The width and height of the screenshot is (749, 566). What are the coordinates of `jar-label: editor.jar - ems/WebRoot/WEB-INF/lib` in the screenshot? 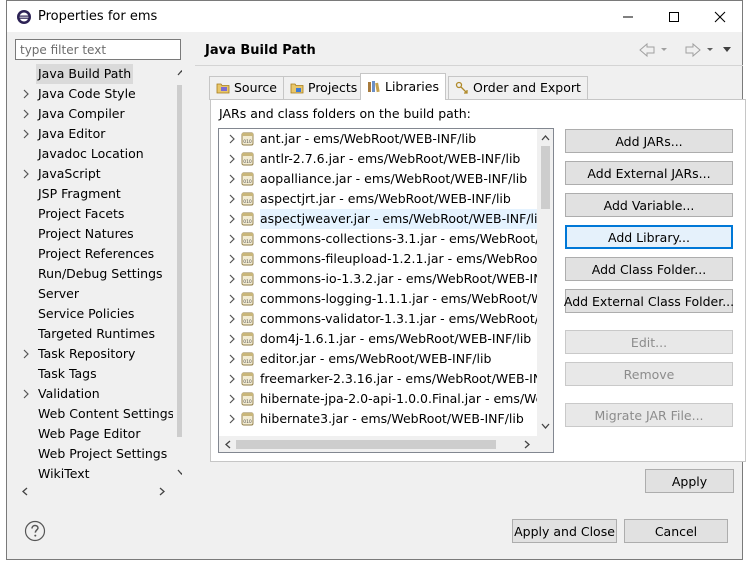 It's located at (376, 358).